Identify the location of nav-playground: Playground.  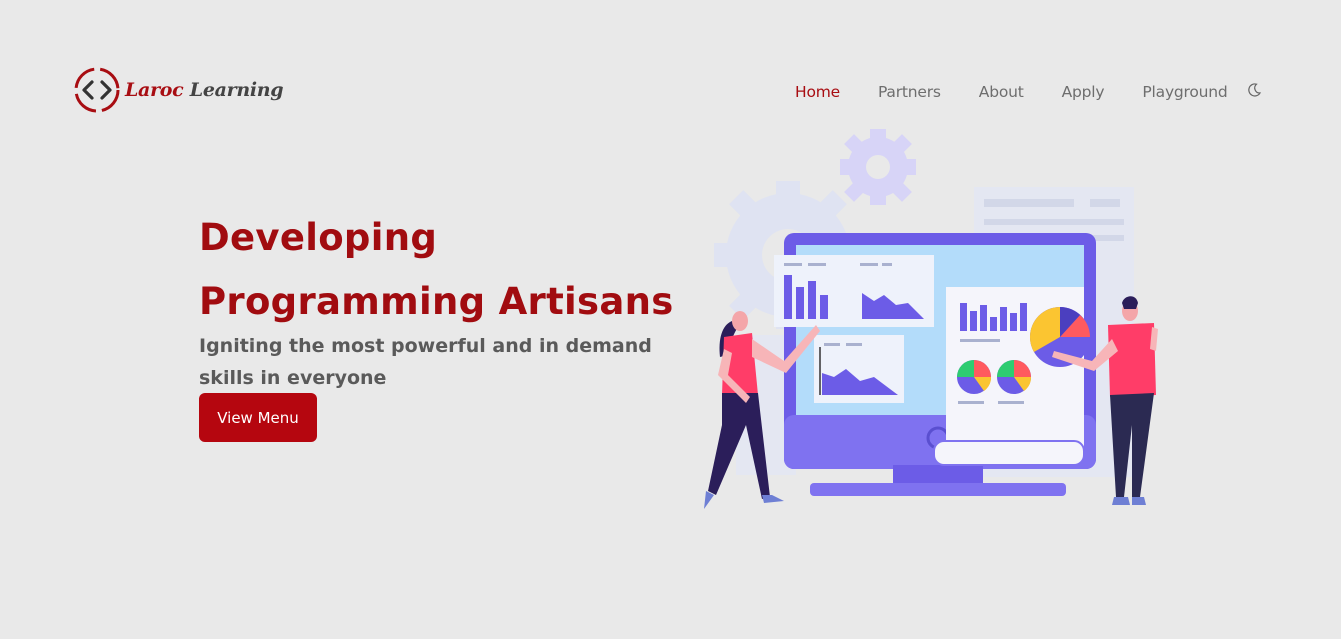
(1184, 92).